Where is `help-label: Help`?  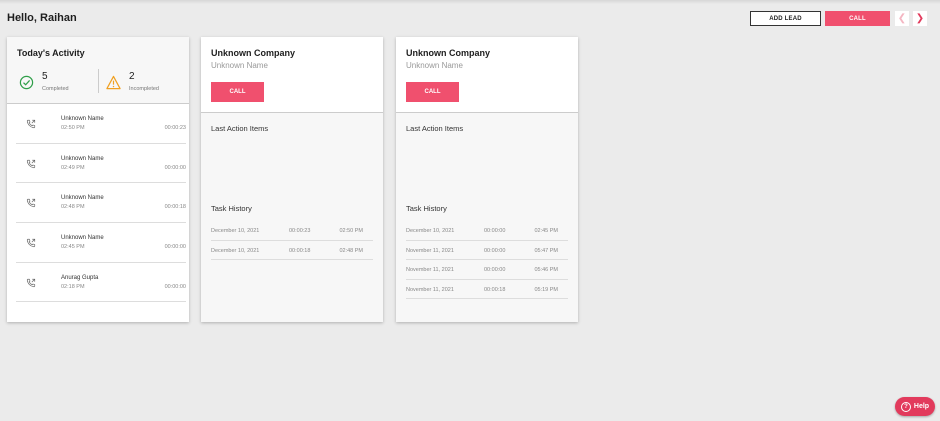
help-label: Help is located at coordinates (921, 406).